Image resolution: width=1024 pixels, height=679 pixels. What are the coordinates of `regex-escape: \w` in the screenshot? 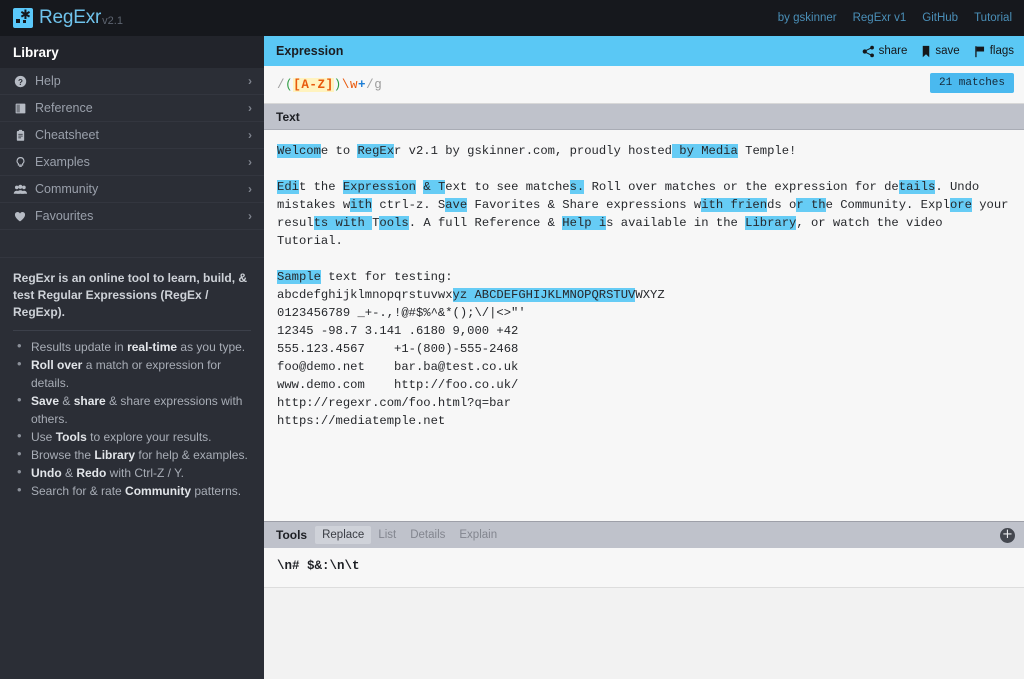 It's located at (350, 84).